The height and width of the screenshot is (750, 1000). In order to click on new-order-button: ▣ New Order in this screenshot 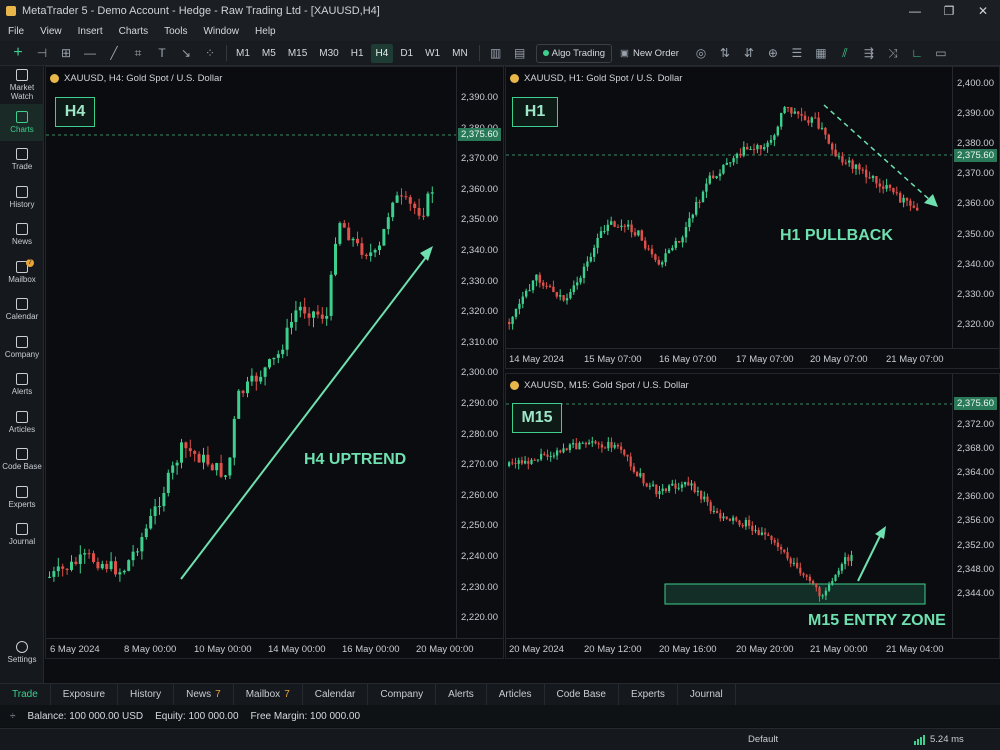, I will do `click(649, 53)`.